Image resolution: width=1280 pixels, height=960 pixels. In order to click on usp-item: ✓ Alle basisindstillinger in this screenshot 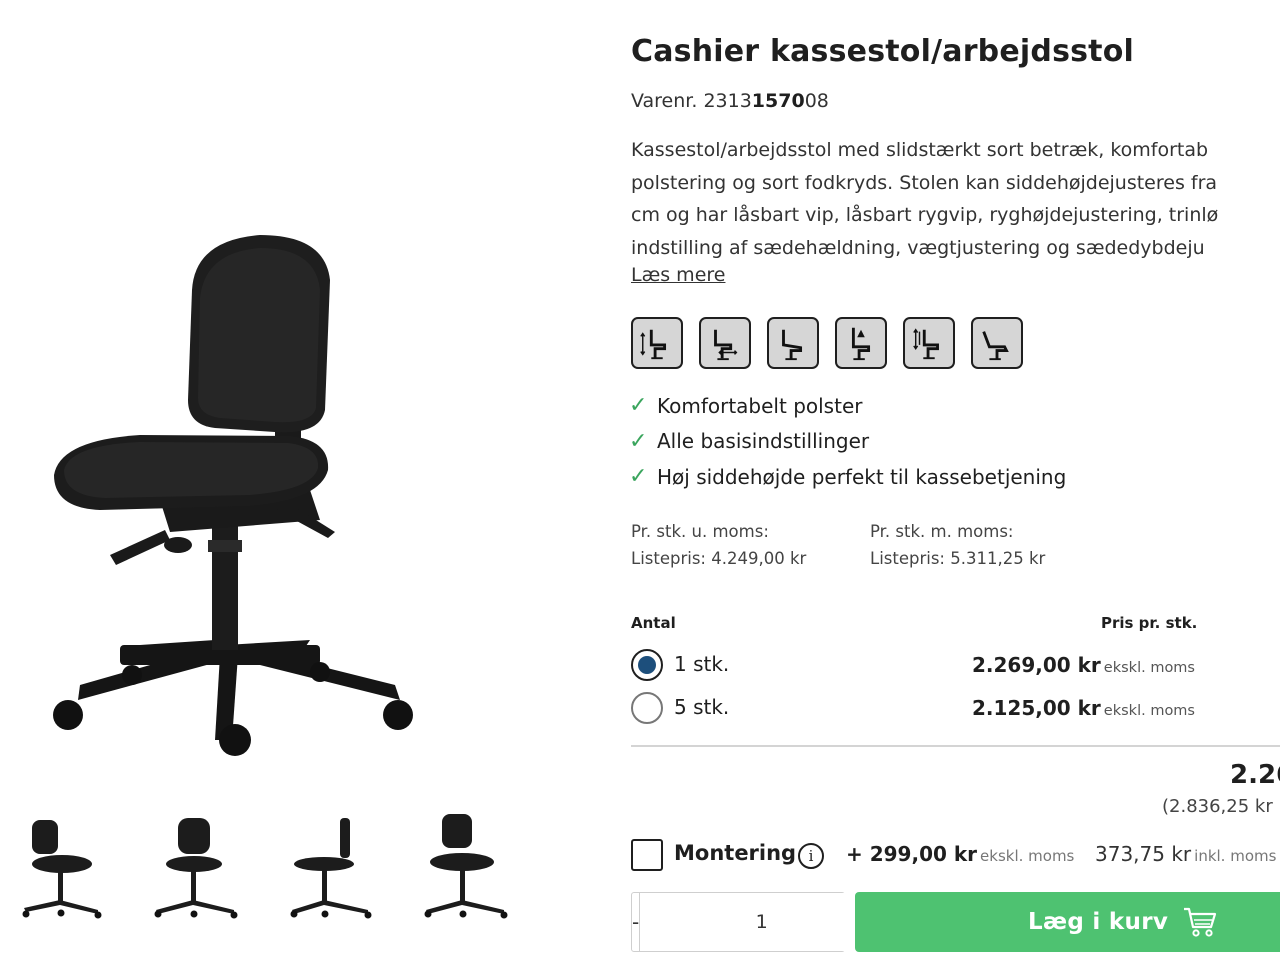, I will do `click(848, 442)`.